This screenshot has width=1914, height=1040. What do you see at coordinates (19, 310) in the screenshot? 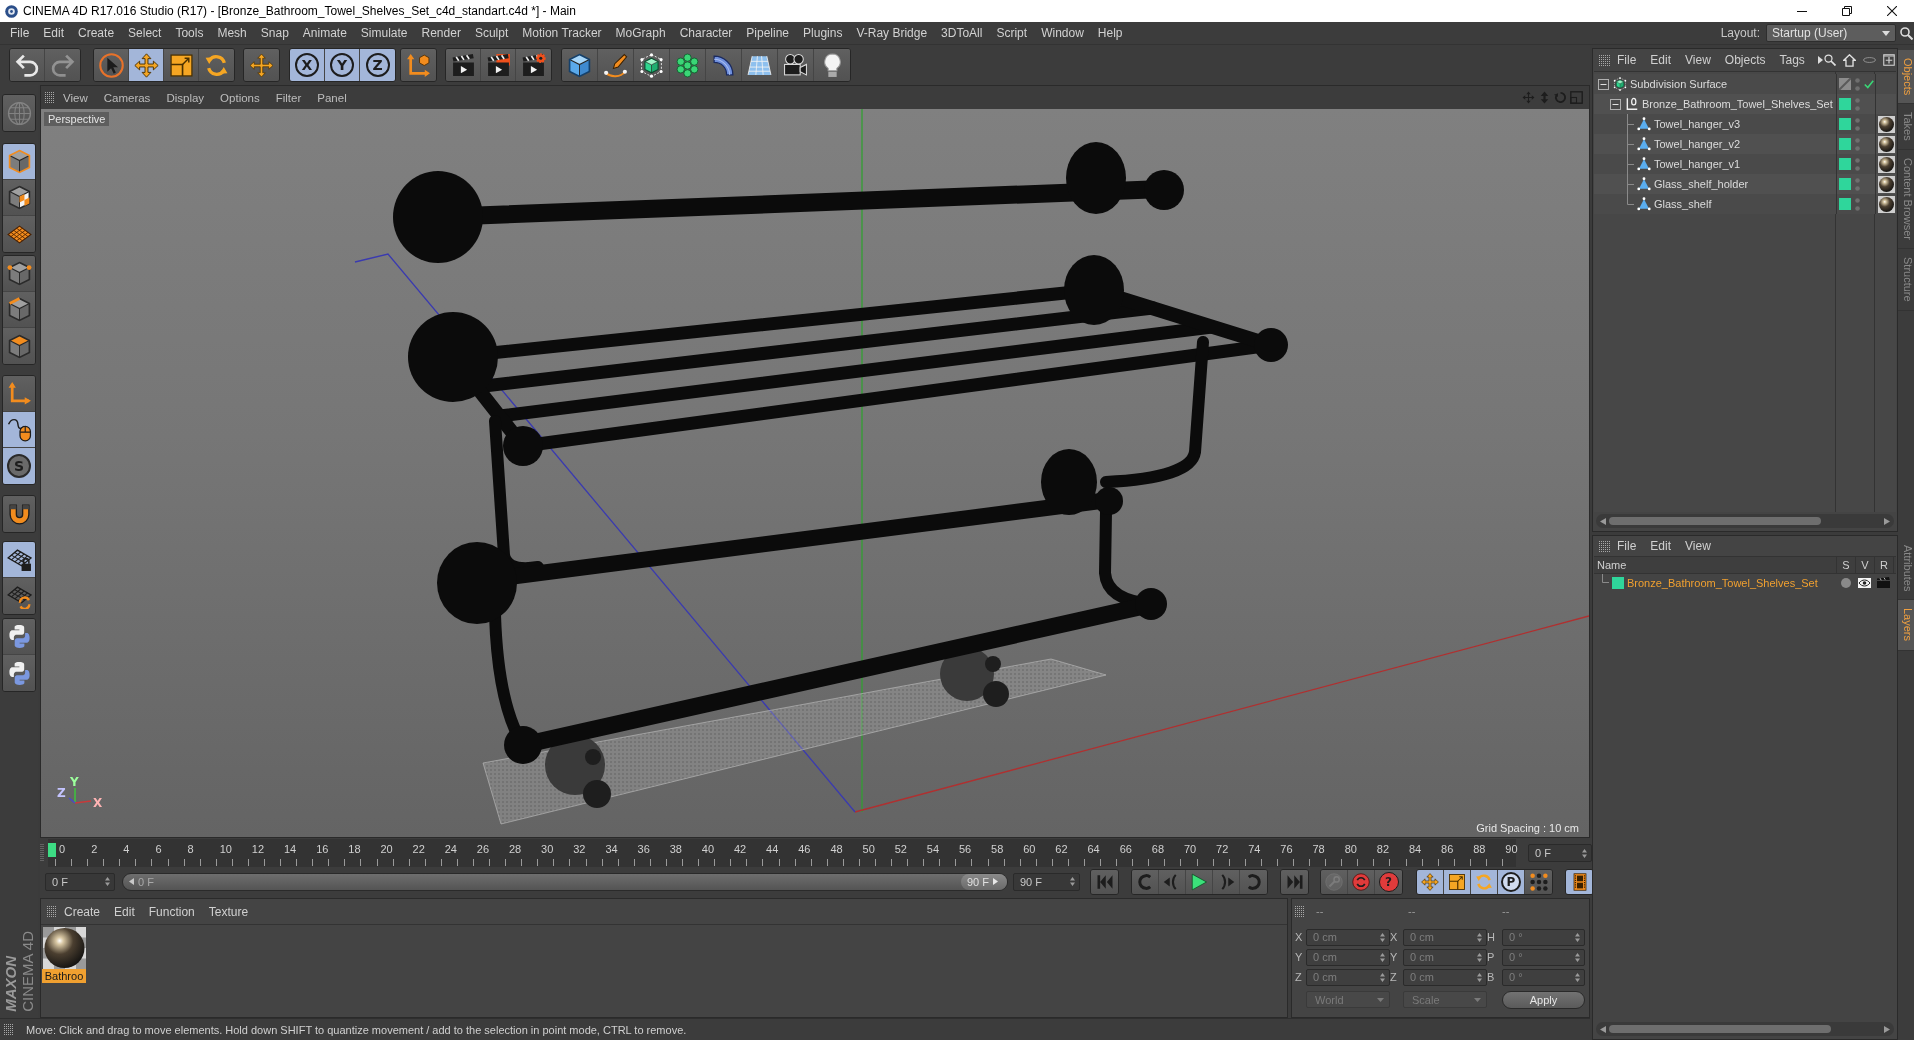
I see `edges-mode-button` at bounding box center [19, 310].